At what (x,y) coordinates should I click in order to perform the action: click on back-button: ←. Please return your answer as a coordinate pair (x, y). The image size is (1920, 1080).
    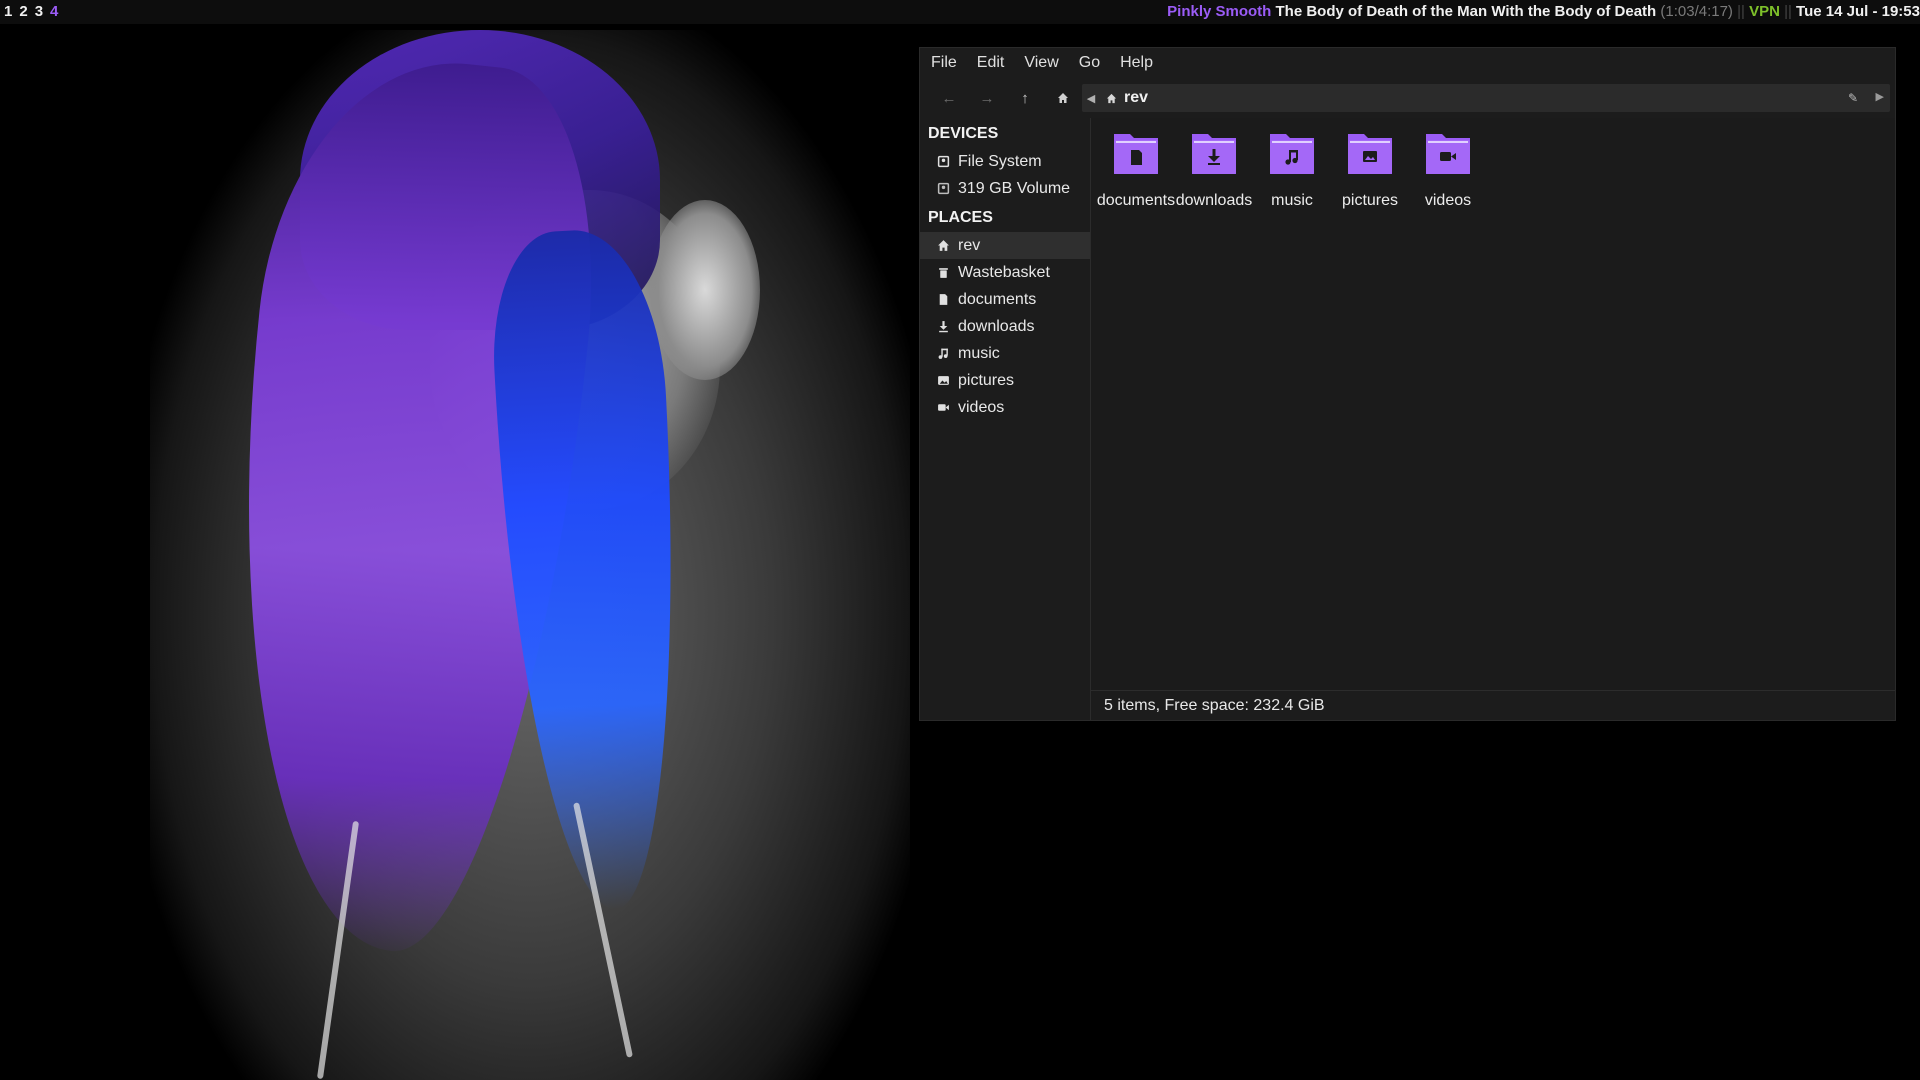
    Looking at the image, I should click on (949, 98).